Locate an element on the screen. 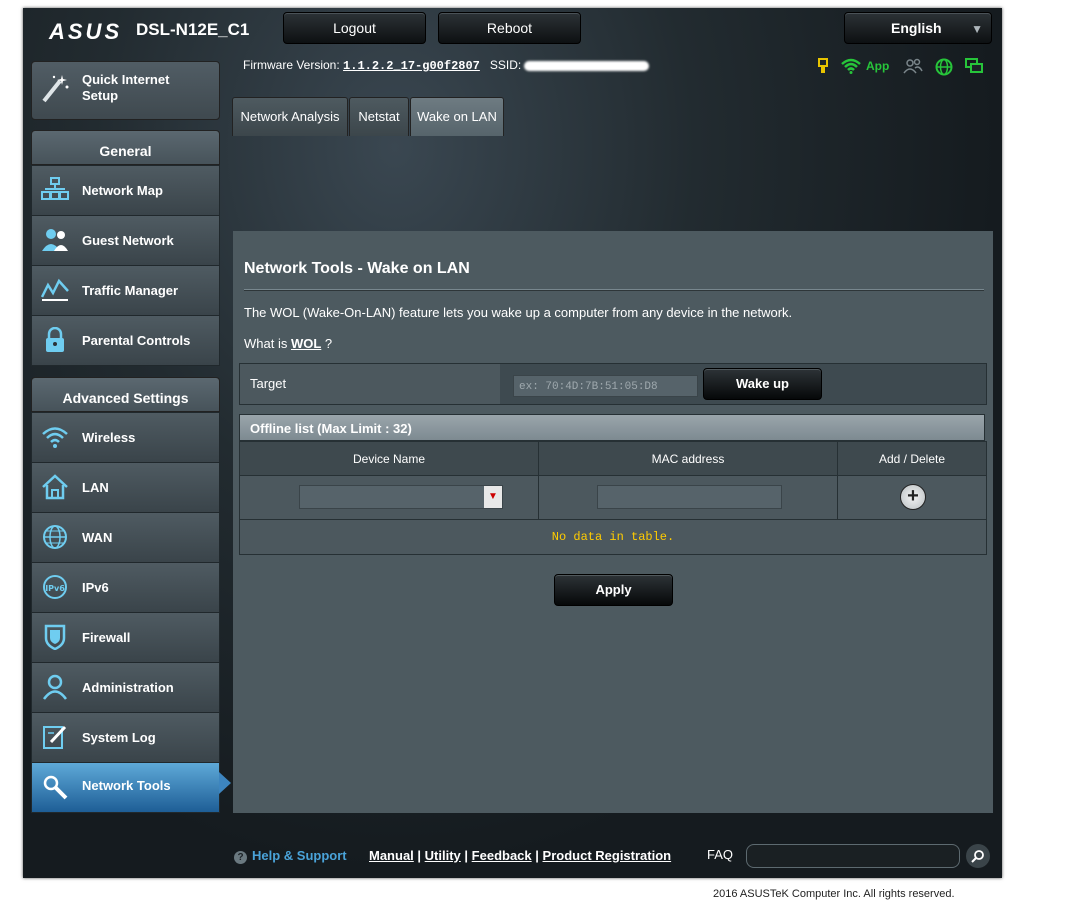 The width and height of the screenshot is (1065, 906). add-delete-cell: + is located at coordinates (912, 497).